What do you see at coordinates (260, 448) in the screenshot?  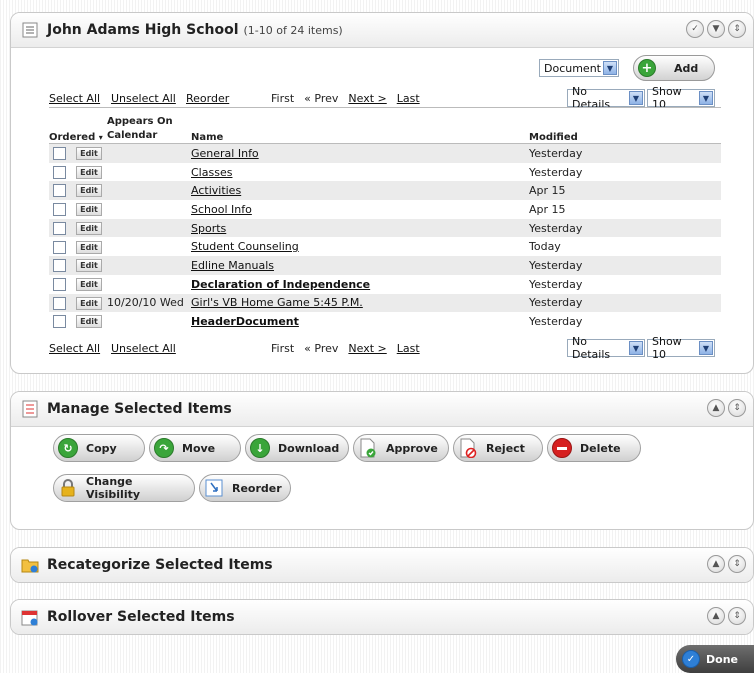 I see `download-icon: ↓` at bounding box center [260, 448].